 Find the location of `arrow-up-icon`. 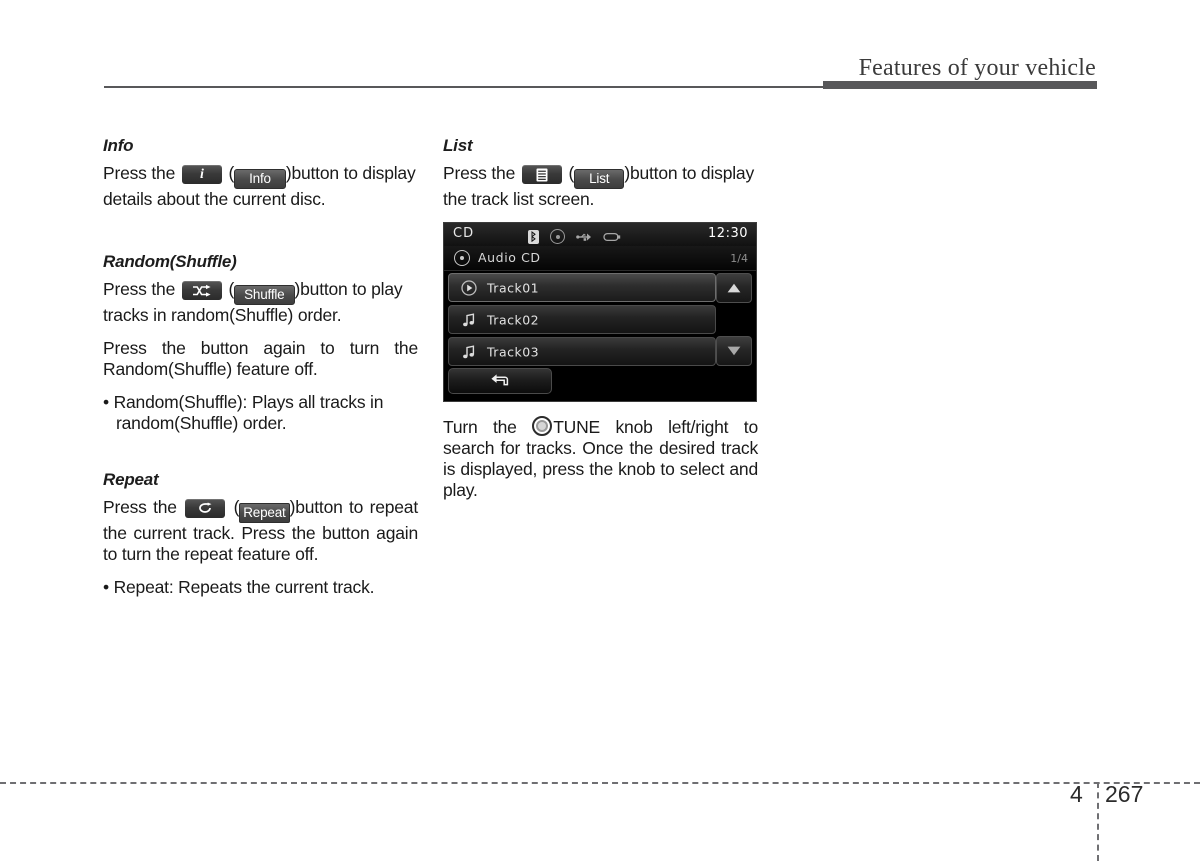

arrow-up-icon is located at coordinates (734, 288).